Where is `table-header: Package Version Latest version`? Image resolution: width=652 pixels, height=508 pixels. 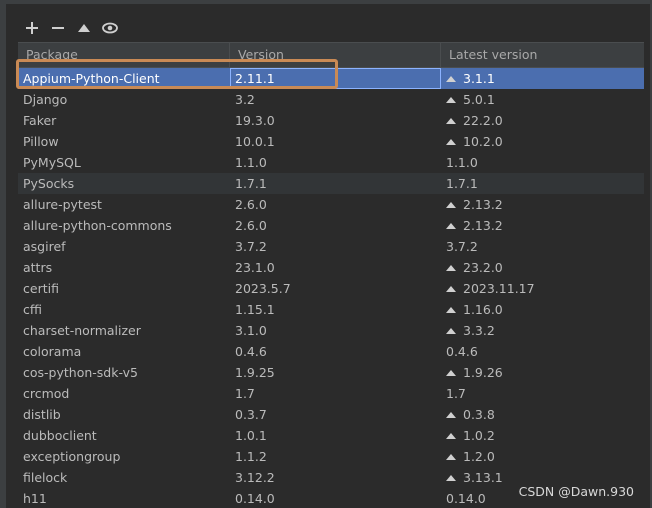
table-header: Package Version Latest version is located at coordinates (331, 55).